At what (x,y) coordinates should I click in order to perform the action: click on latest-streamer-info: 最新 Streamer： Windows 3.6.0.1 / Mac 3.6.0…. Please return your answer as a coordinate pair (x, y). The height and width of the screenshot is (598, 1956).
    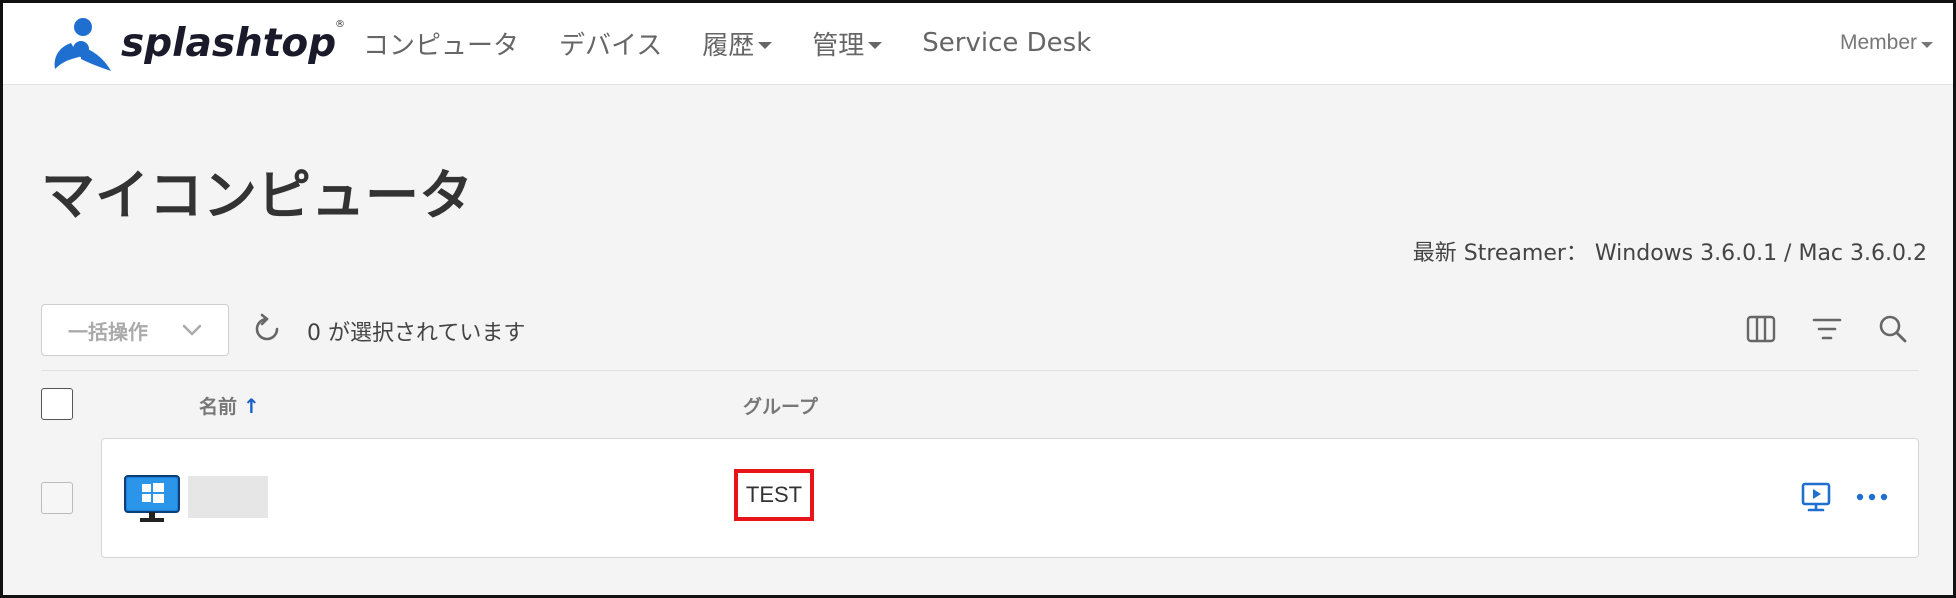
    Looking at the image, I should click on (1669, 253).